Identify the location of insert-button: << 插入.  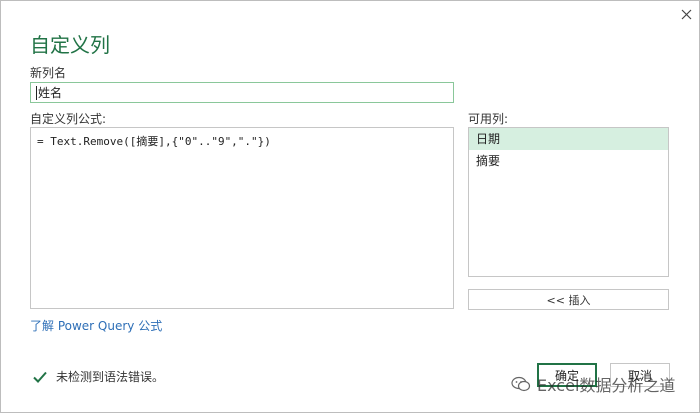
(568, 299).